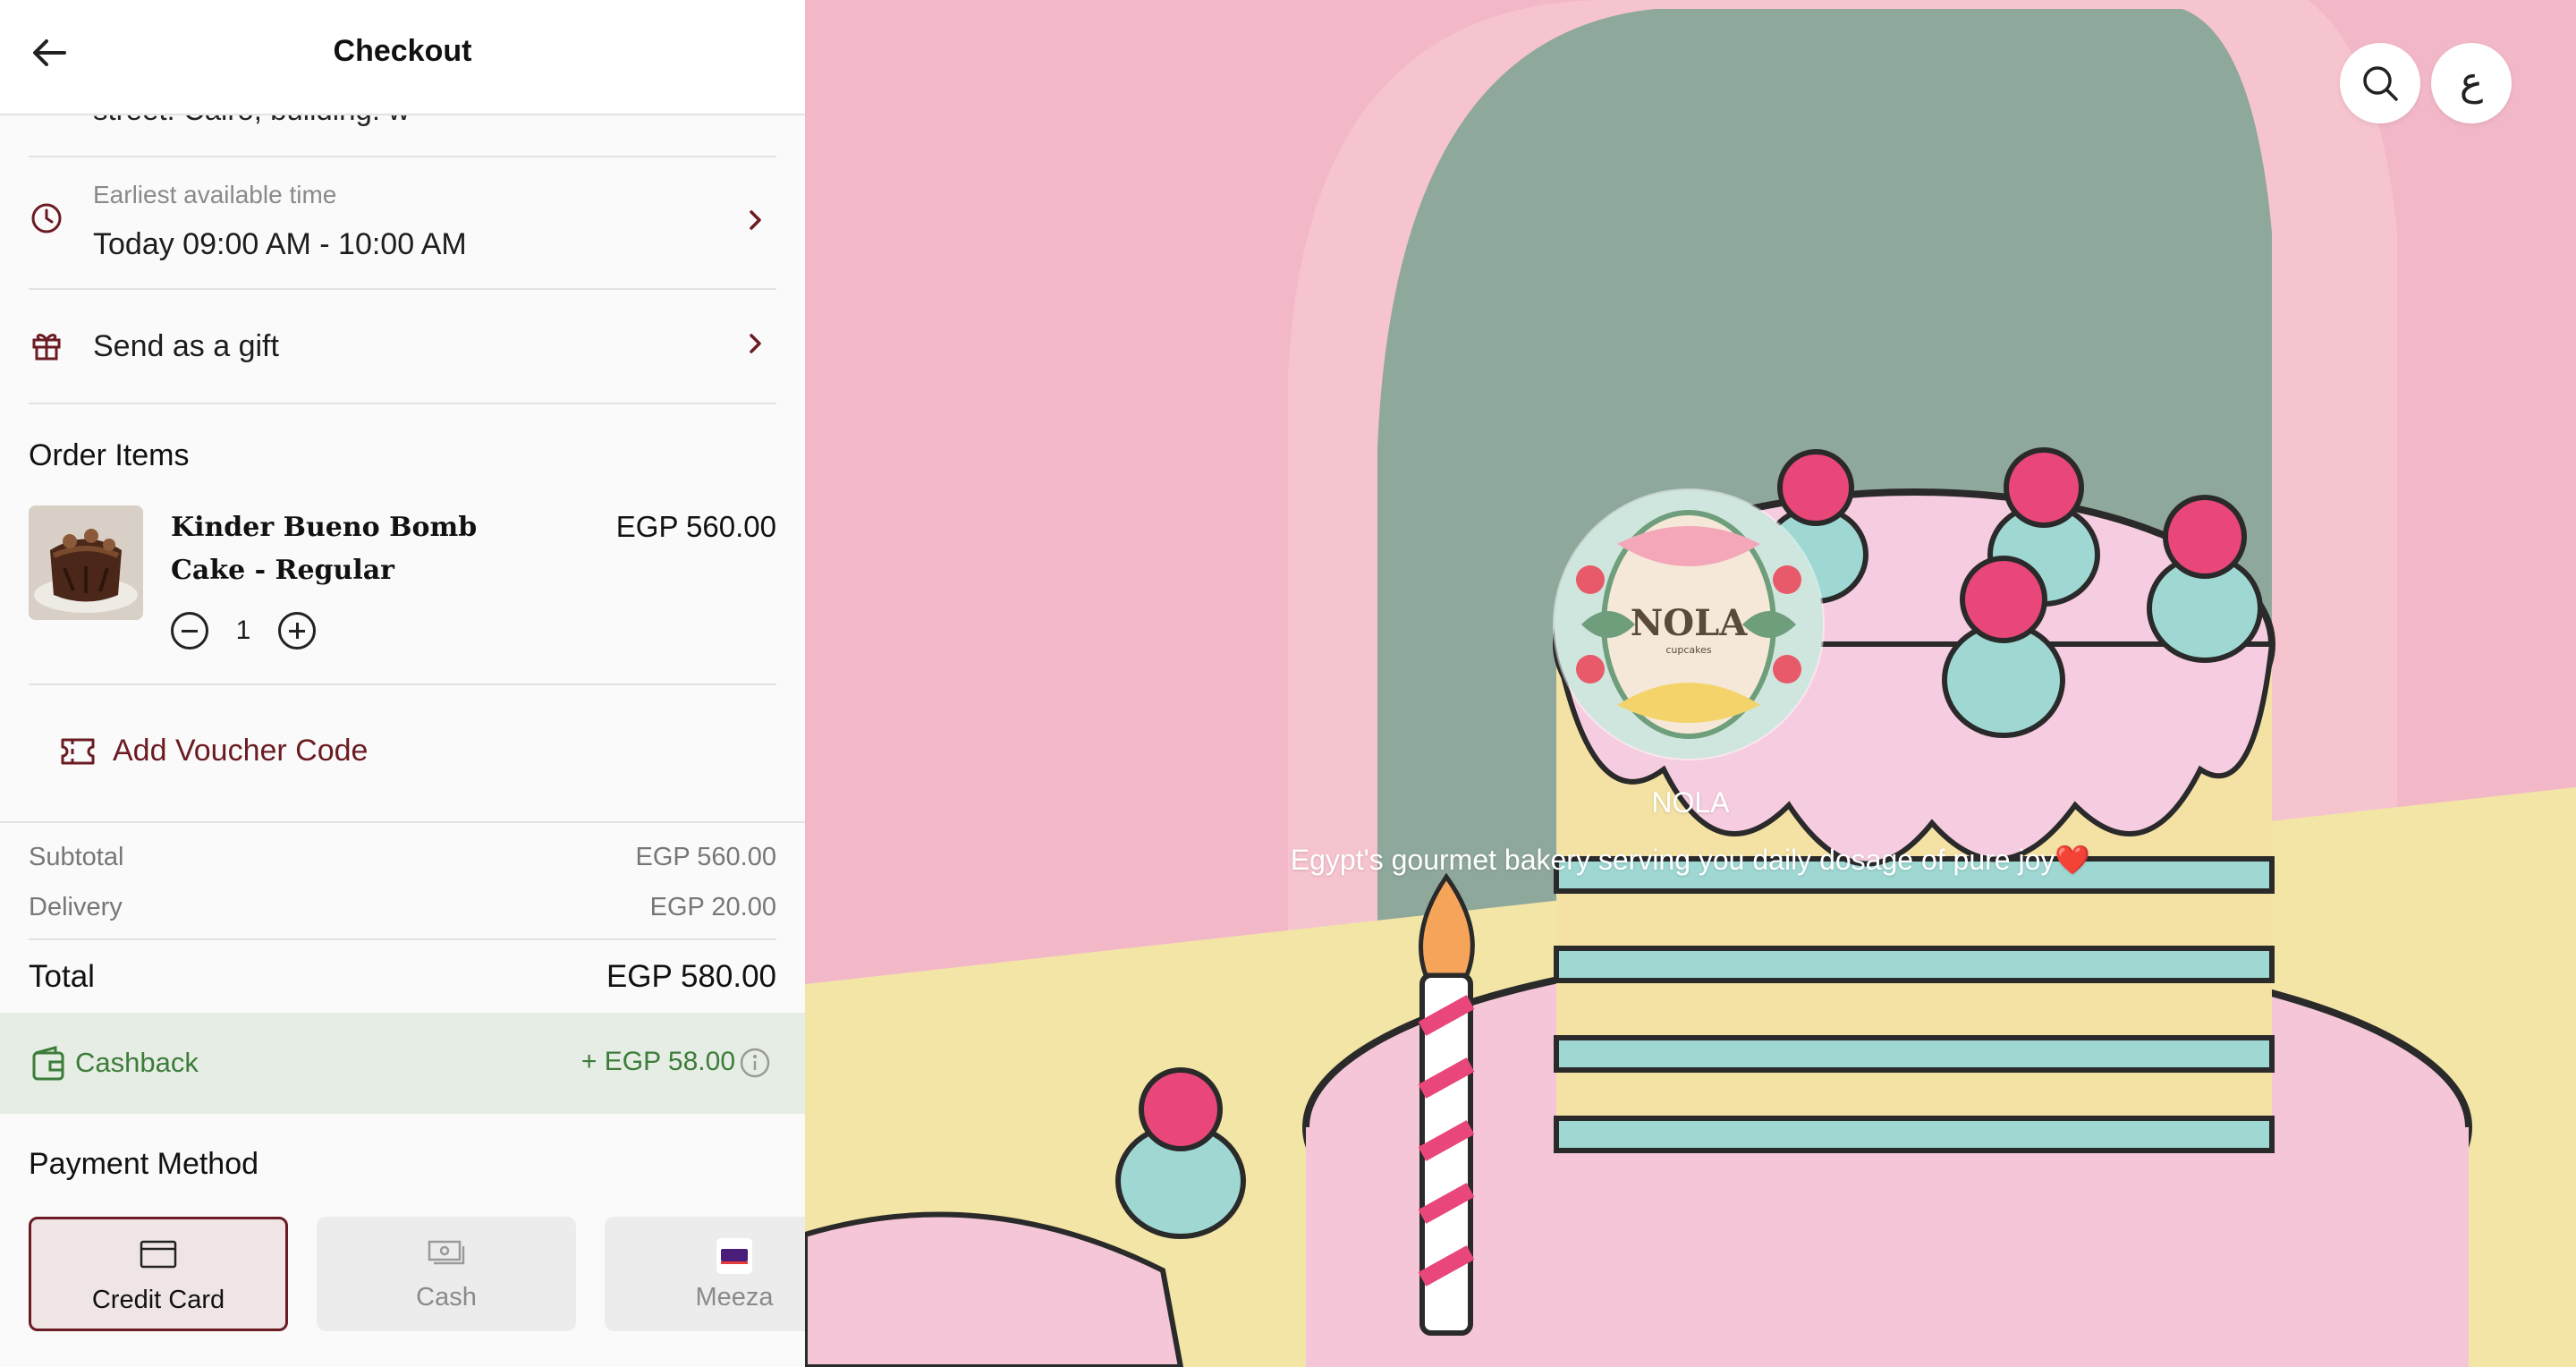 This screenshot has height=1367, width=2576. Describe the element at coordinates (144, 1164) in the screenshot. I see `payment-method-title: Payment Method` at that location.